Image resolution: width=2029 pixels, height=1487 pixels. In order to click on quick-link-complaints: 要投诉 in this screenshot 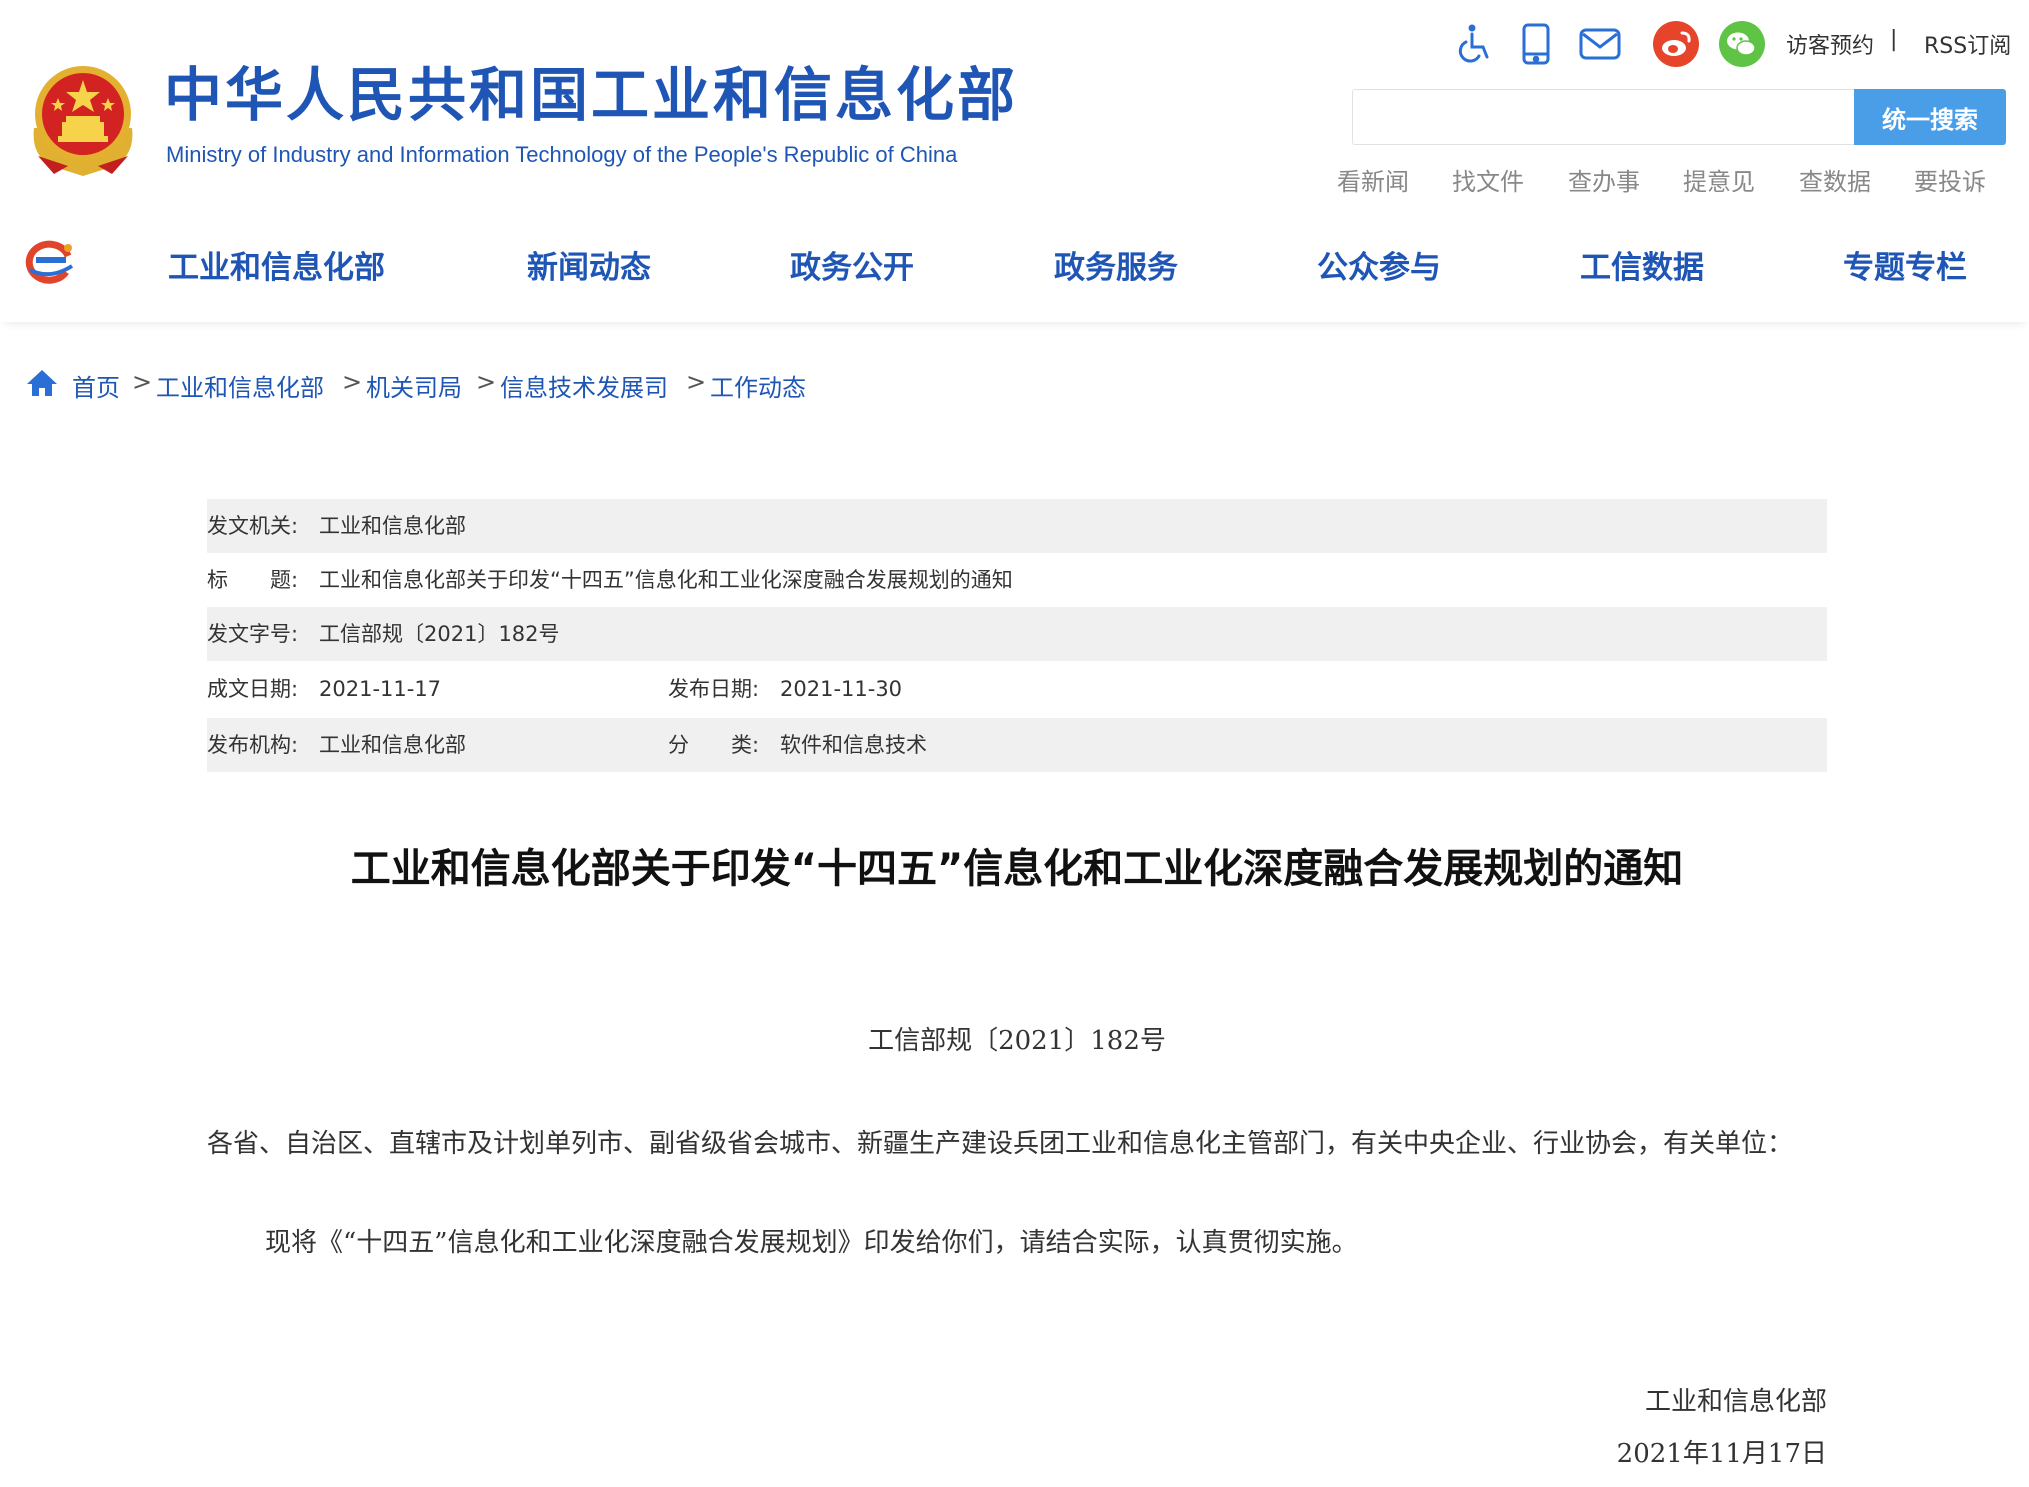, I will do `click(1950, 179)`.